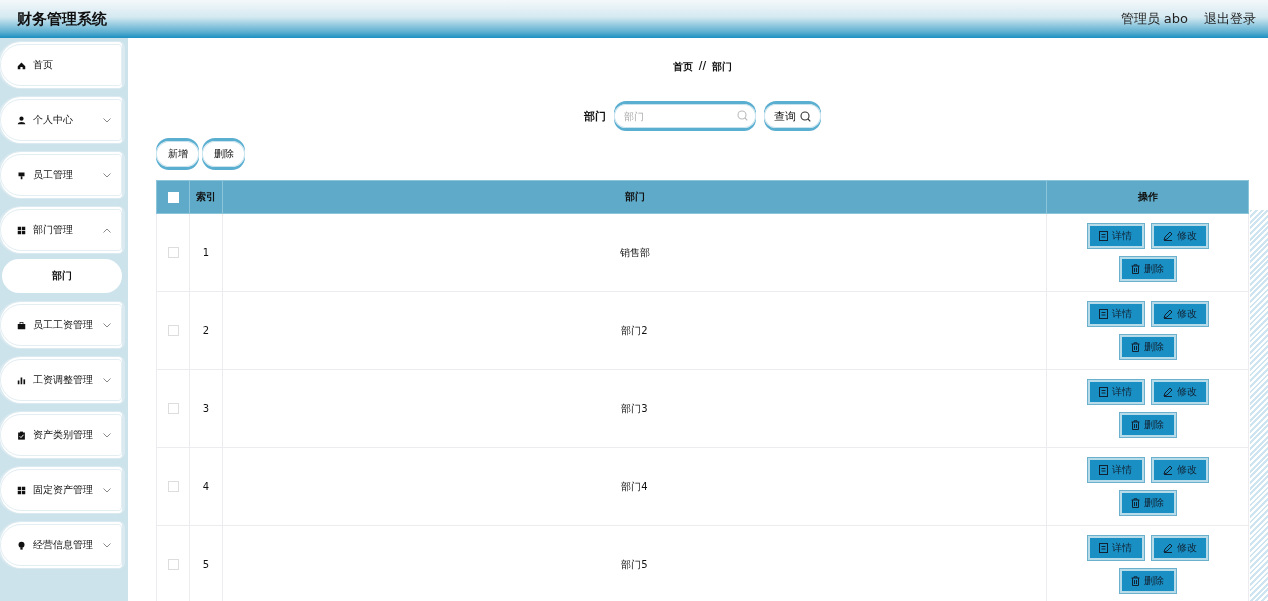 The width and height of the screenshot is (1268, 601). What do you see at coordinates (21, 545) in the screenshot?
I see `bulb-icon` at bounding box center [21, 545].